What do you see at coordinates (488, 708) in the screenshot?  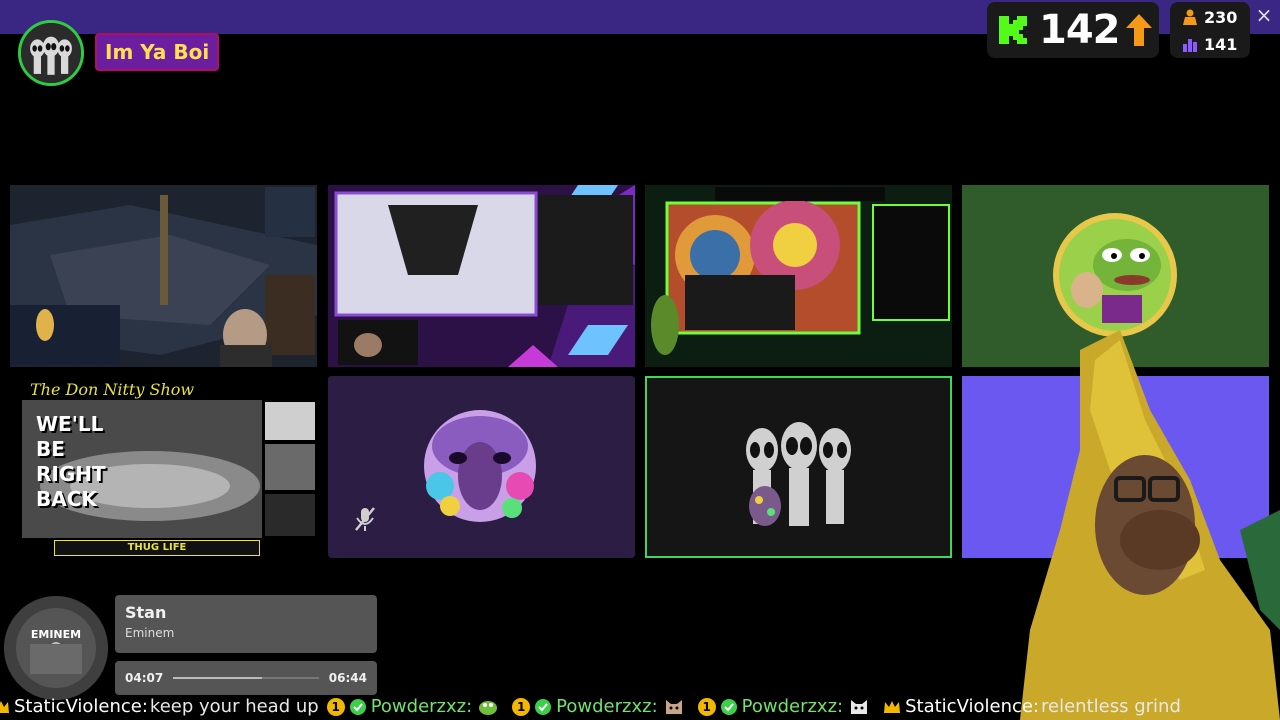 I see `frog-emote-icon` at bounding box center [488, 708].